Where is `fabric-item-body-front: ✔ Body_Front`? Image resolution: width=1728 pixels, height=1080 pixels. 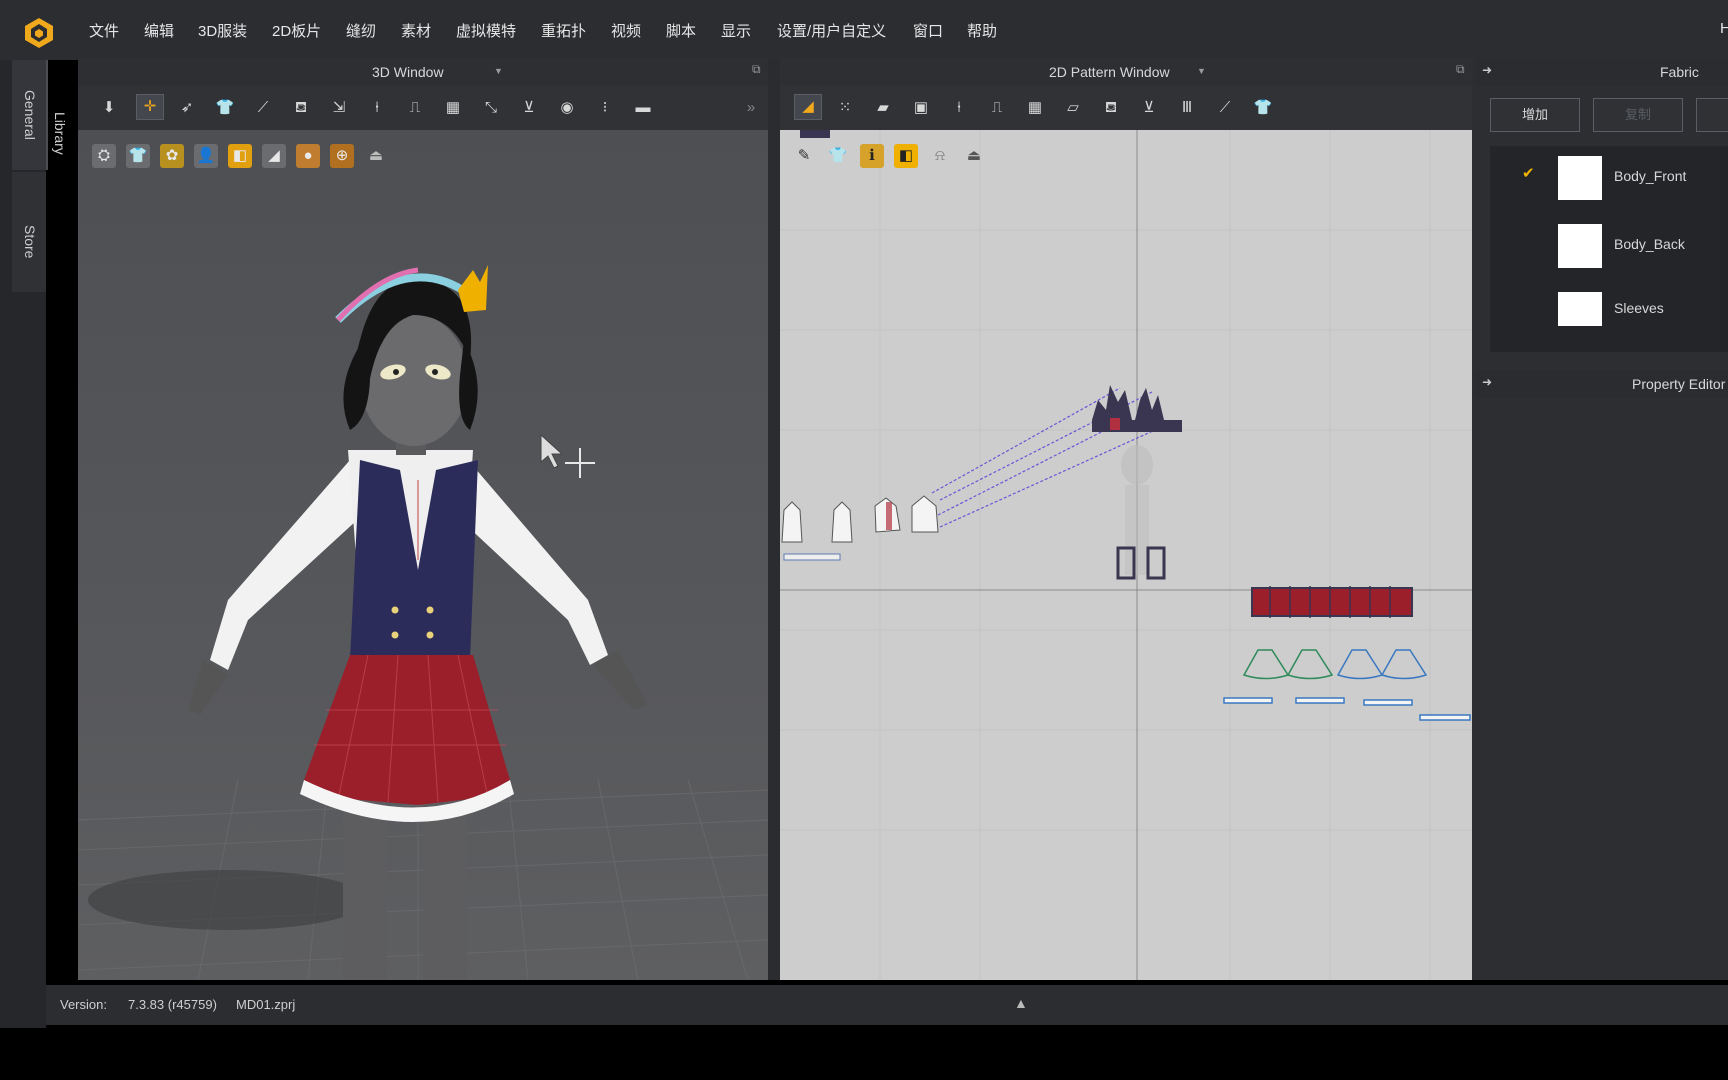 fabric-item-body-front: ✔ Body_Front is located at coordinates (1609, 176).